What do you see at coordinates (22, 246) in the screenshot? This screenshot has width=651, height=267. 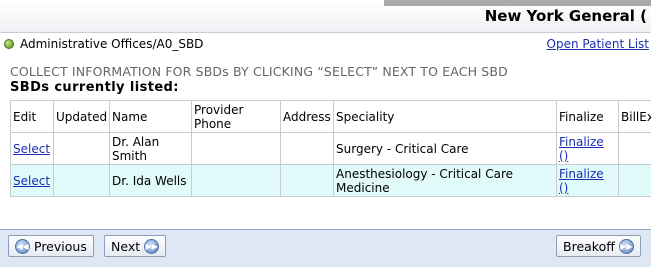 I see `rewind-icon: ◀◀` at bounding box center [22, 246].